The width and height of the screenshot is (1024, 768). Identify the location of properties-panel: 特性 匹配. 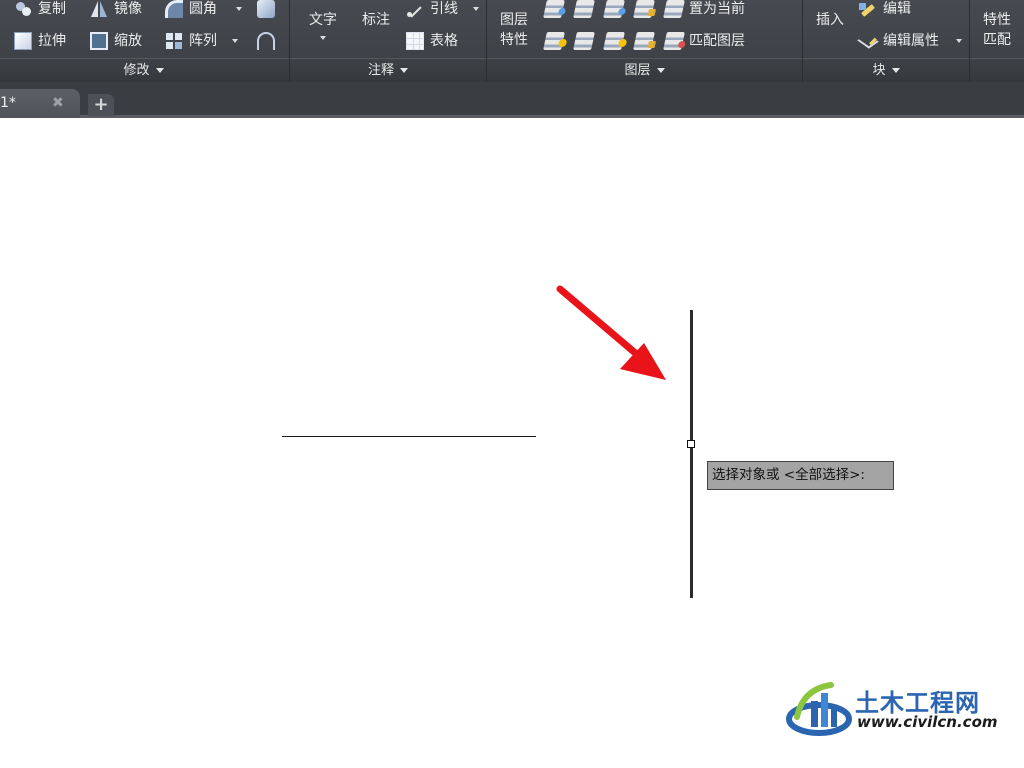
(997, 41).